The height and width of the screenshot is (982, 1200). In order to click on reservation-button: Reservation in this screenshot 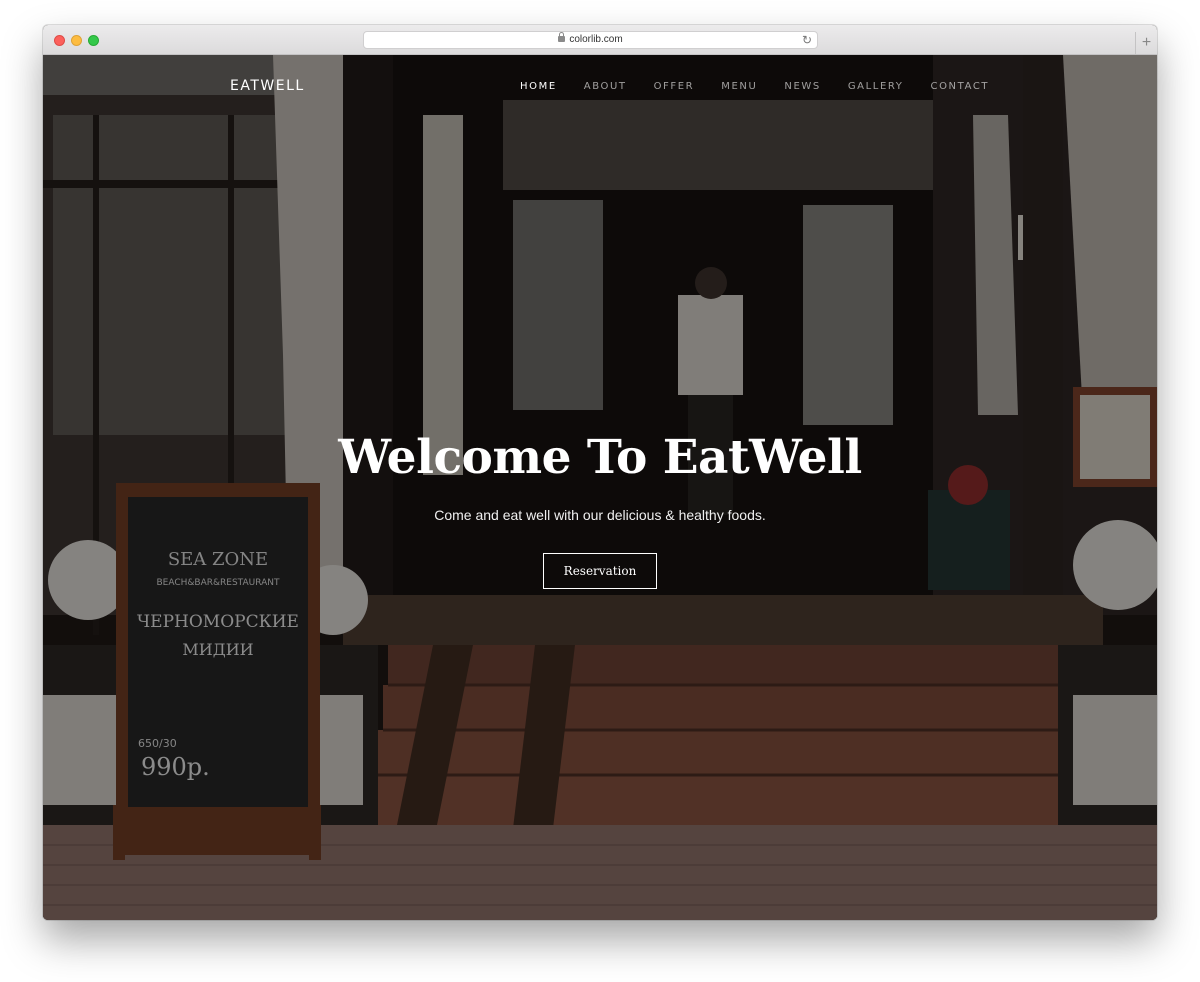, I will do `click(600, 571)`.